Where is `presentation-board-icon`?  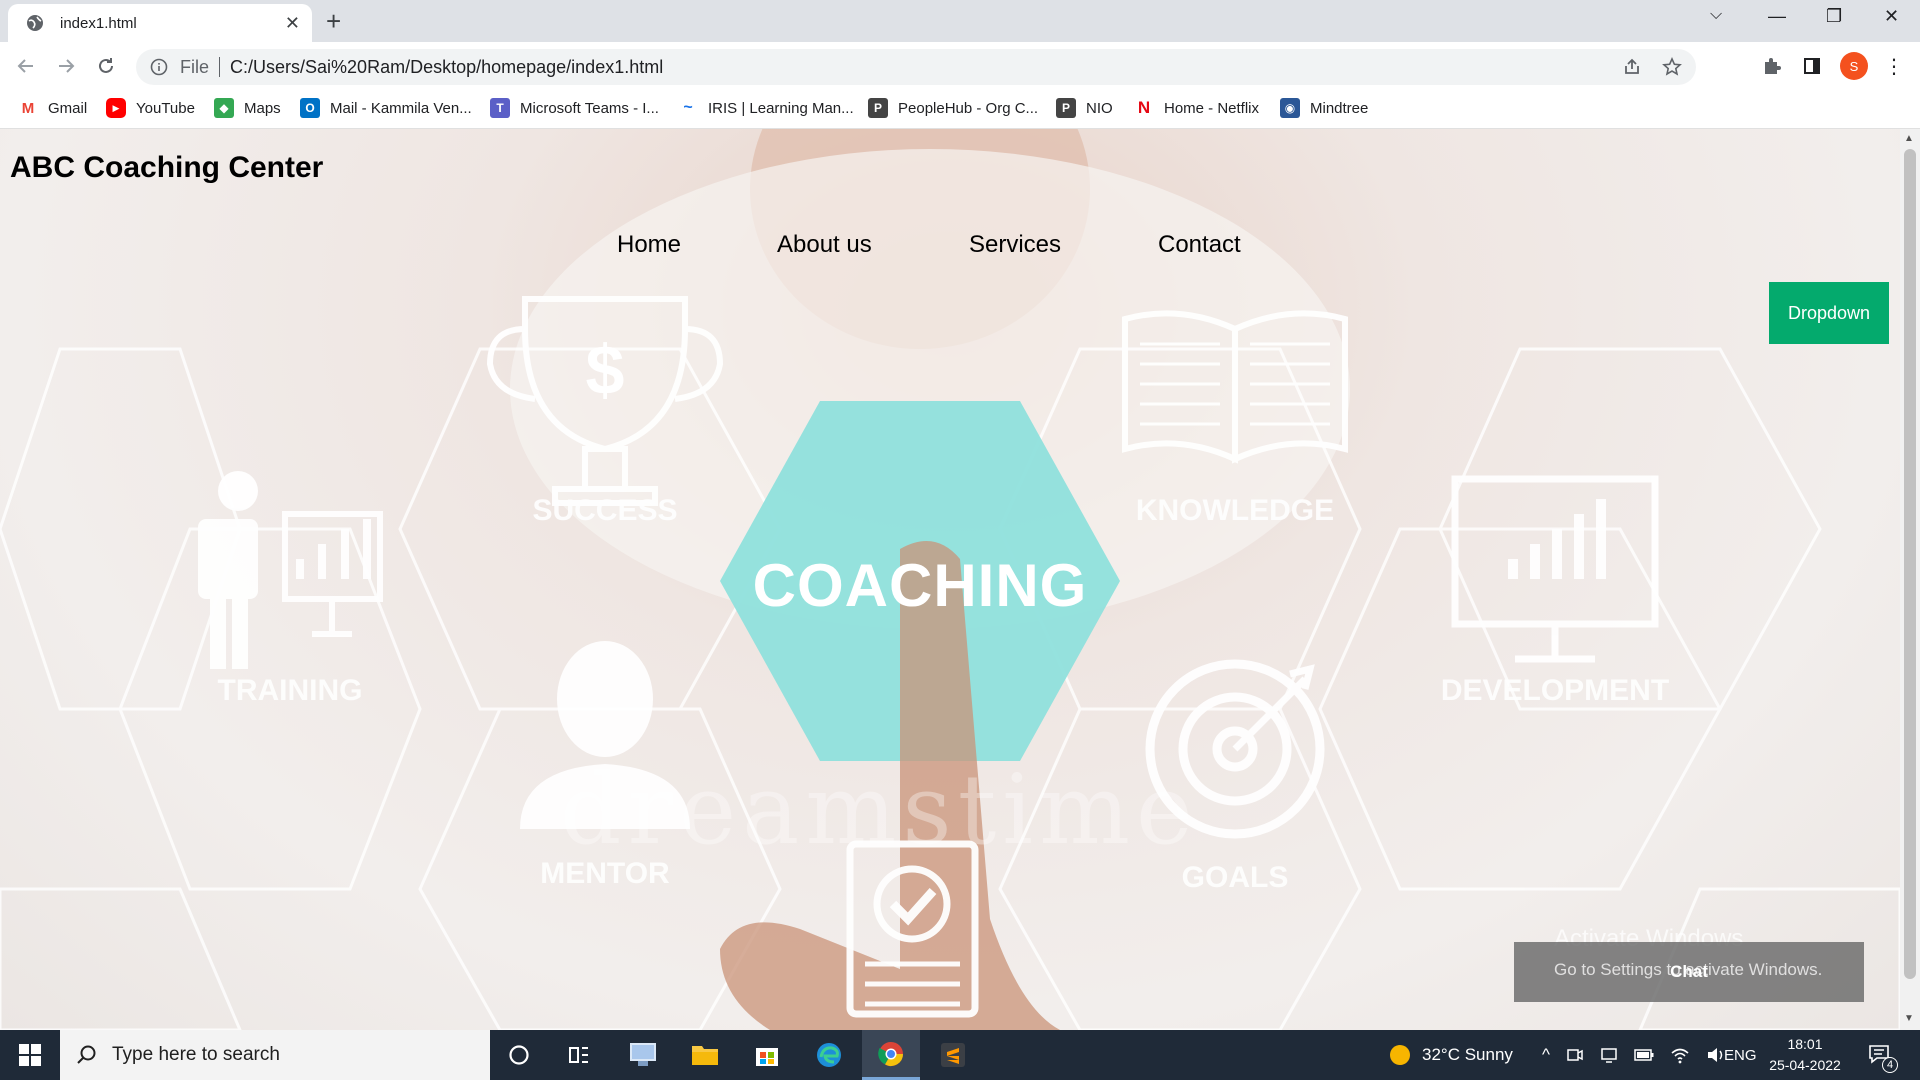
presentation-board-icon is located at coordinates (332, 574).